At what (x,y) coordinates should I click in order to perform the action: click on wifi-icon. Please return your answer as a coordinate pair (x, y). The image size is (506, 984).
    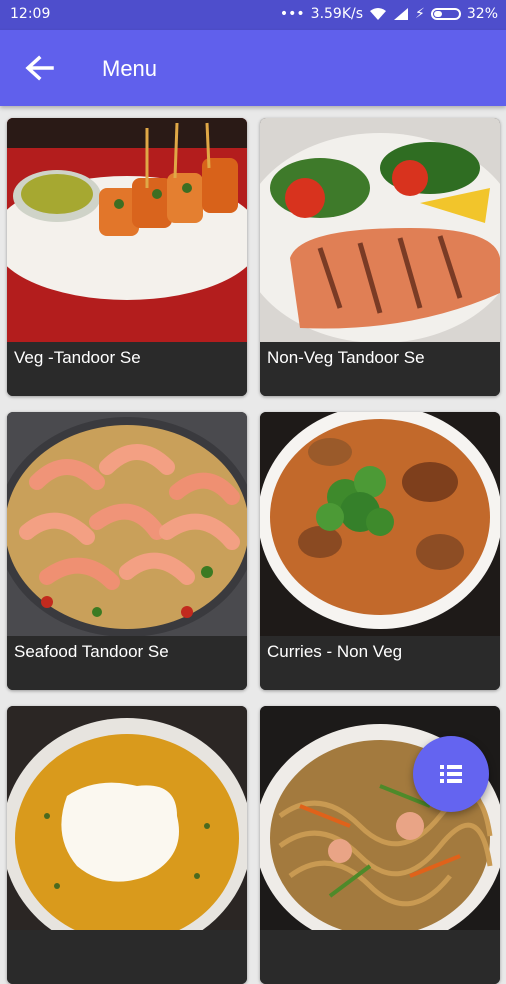
    Looking at the image, I should click on (378, 14).